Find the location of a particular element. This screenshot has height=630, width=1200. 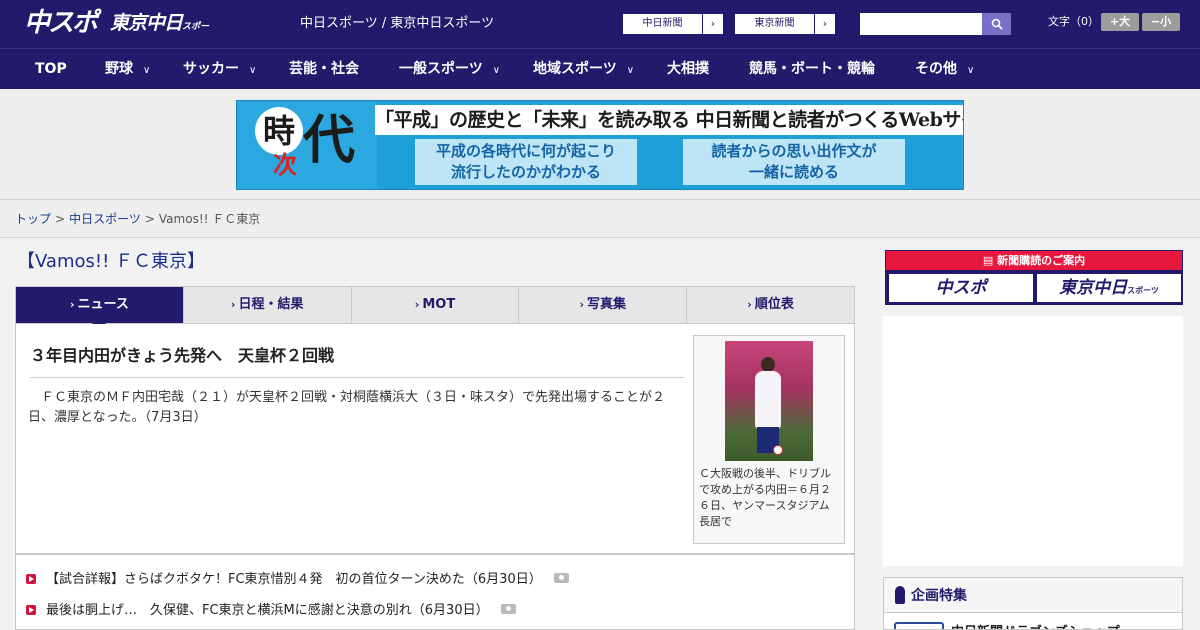

nav-label: 芸能・社会 is located at coordinates (324, 69).